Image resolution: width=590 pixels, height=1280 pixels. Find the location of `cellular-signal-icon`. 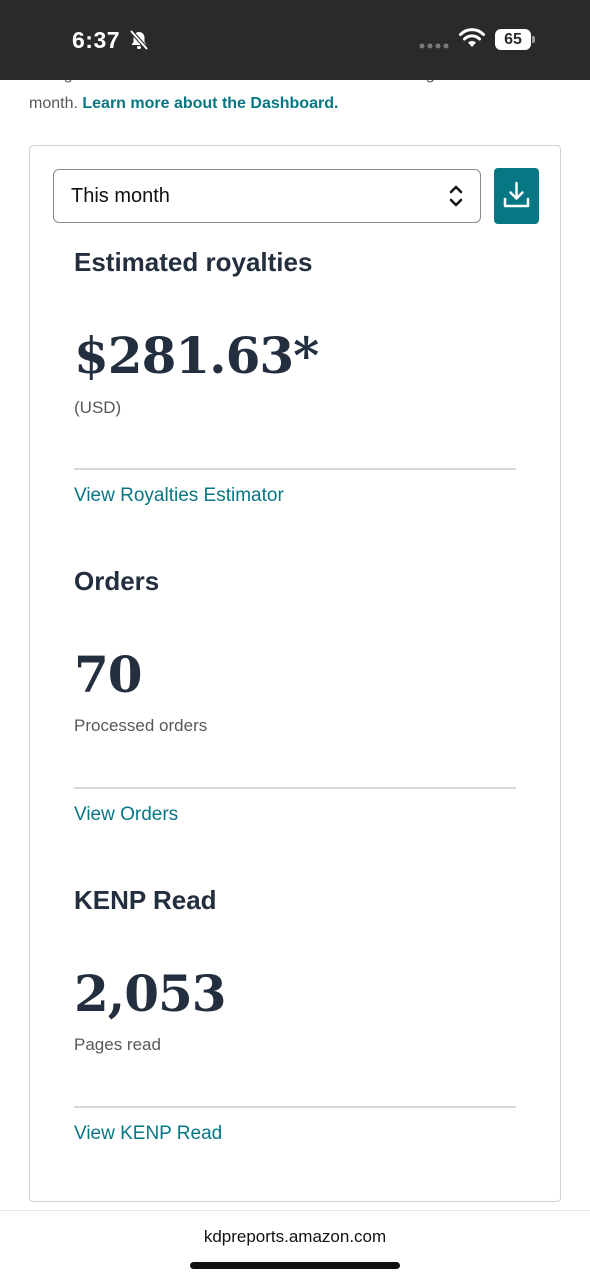

cellular-signal-icon is located at coordinates (434, 46).